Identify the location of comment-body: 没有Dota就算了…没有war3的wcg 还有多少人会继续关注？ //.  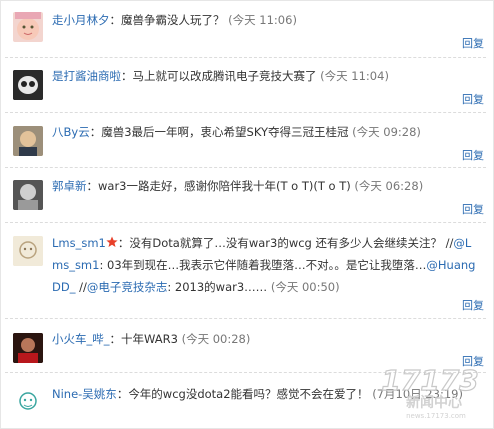
(291, 243).